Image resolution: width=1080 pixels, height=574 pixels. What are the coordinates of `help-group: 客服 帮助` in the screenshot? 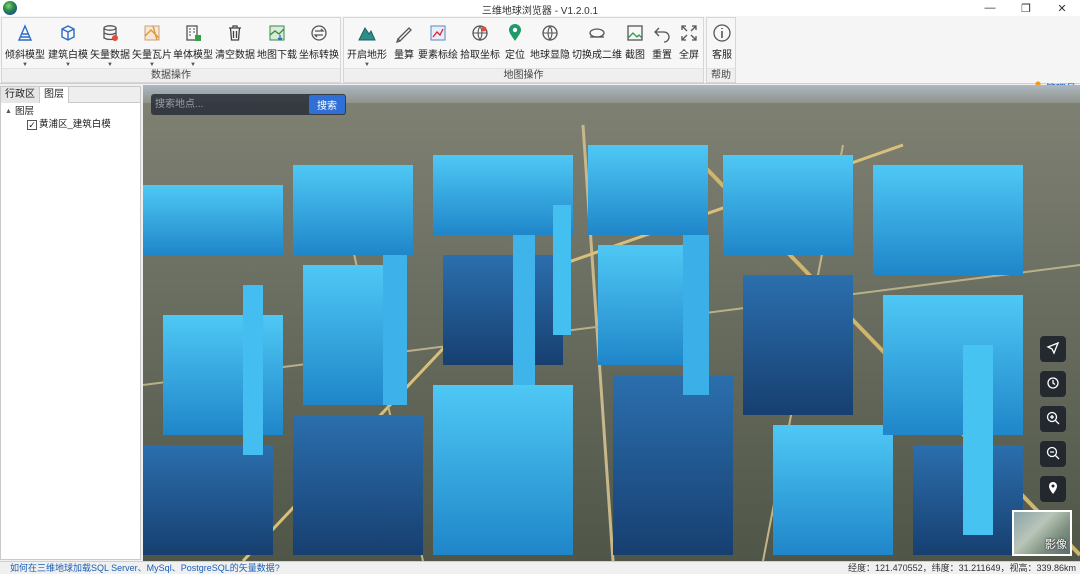 It's located at (721, 50).